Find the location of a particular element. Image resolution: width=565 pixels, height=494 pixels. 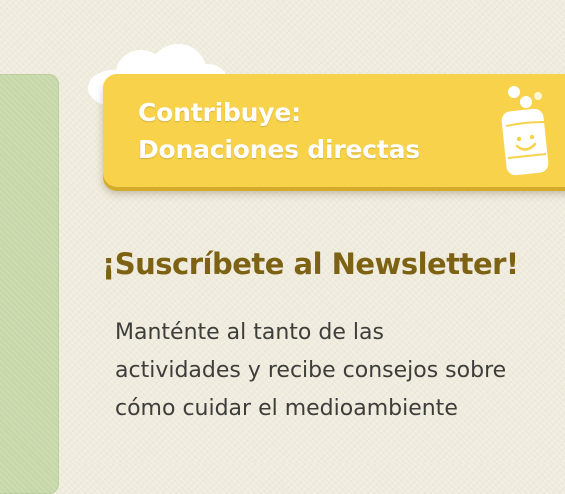

donate-label-line1: Contribuye: is located at coordinates (219, 112).